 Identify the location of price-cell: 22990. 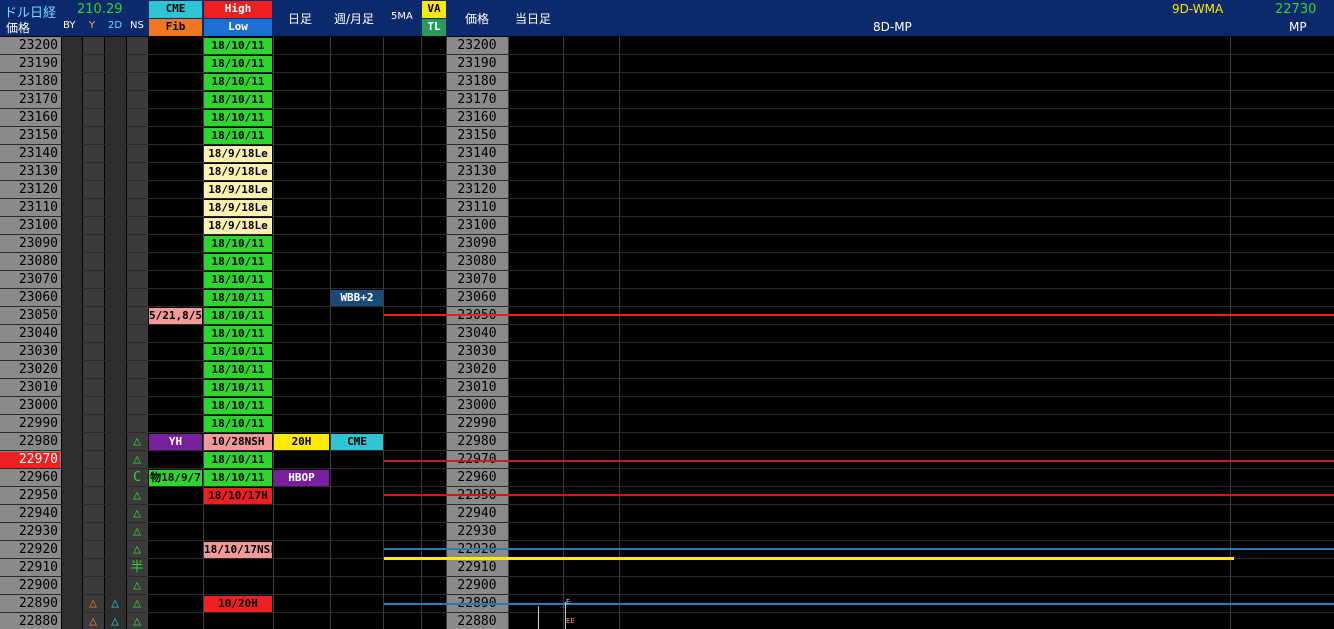
(30, 424).